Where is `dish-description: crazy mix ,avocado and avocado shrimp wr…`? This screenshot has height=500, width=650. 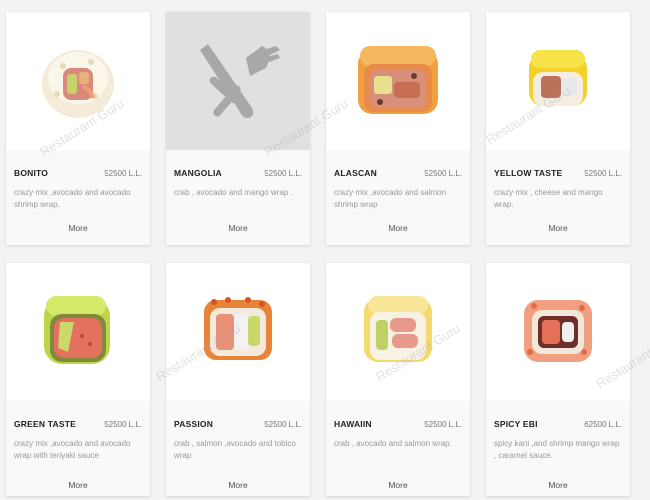 dish-description: crazy mix ,avocado and avocado shrimp wr… is located at coordinates (72, 198).